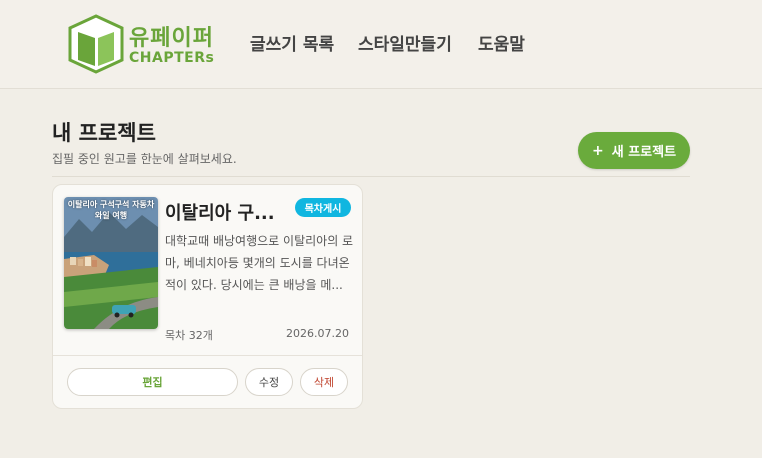 The width and height of the screenshot is (762, 458). What do you see at coordinates (269, 382) in the screenshot?
I see `modify-button: 수정` at bounding box center [269, 382].